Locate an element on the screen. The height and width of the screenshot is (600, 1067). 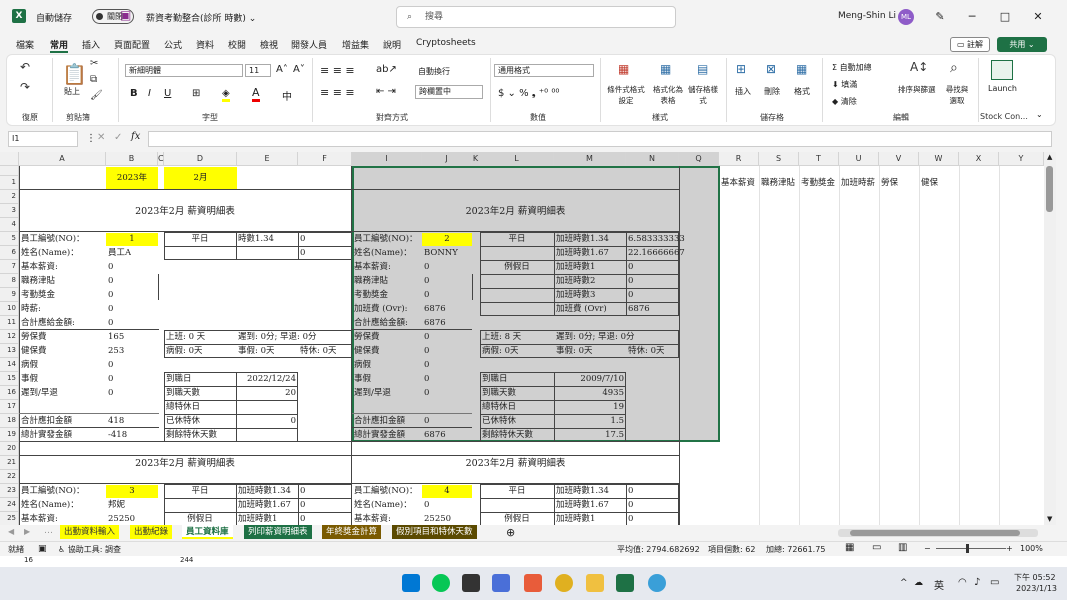
menu-file: 檔案 is located at coordinates (25, 44).